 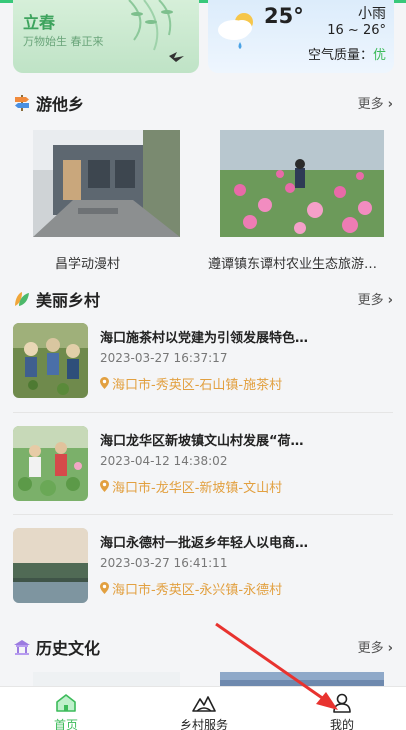 I want to click on pavilion-icon, so click(x=22, y=647).